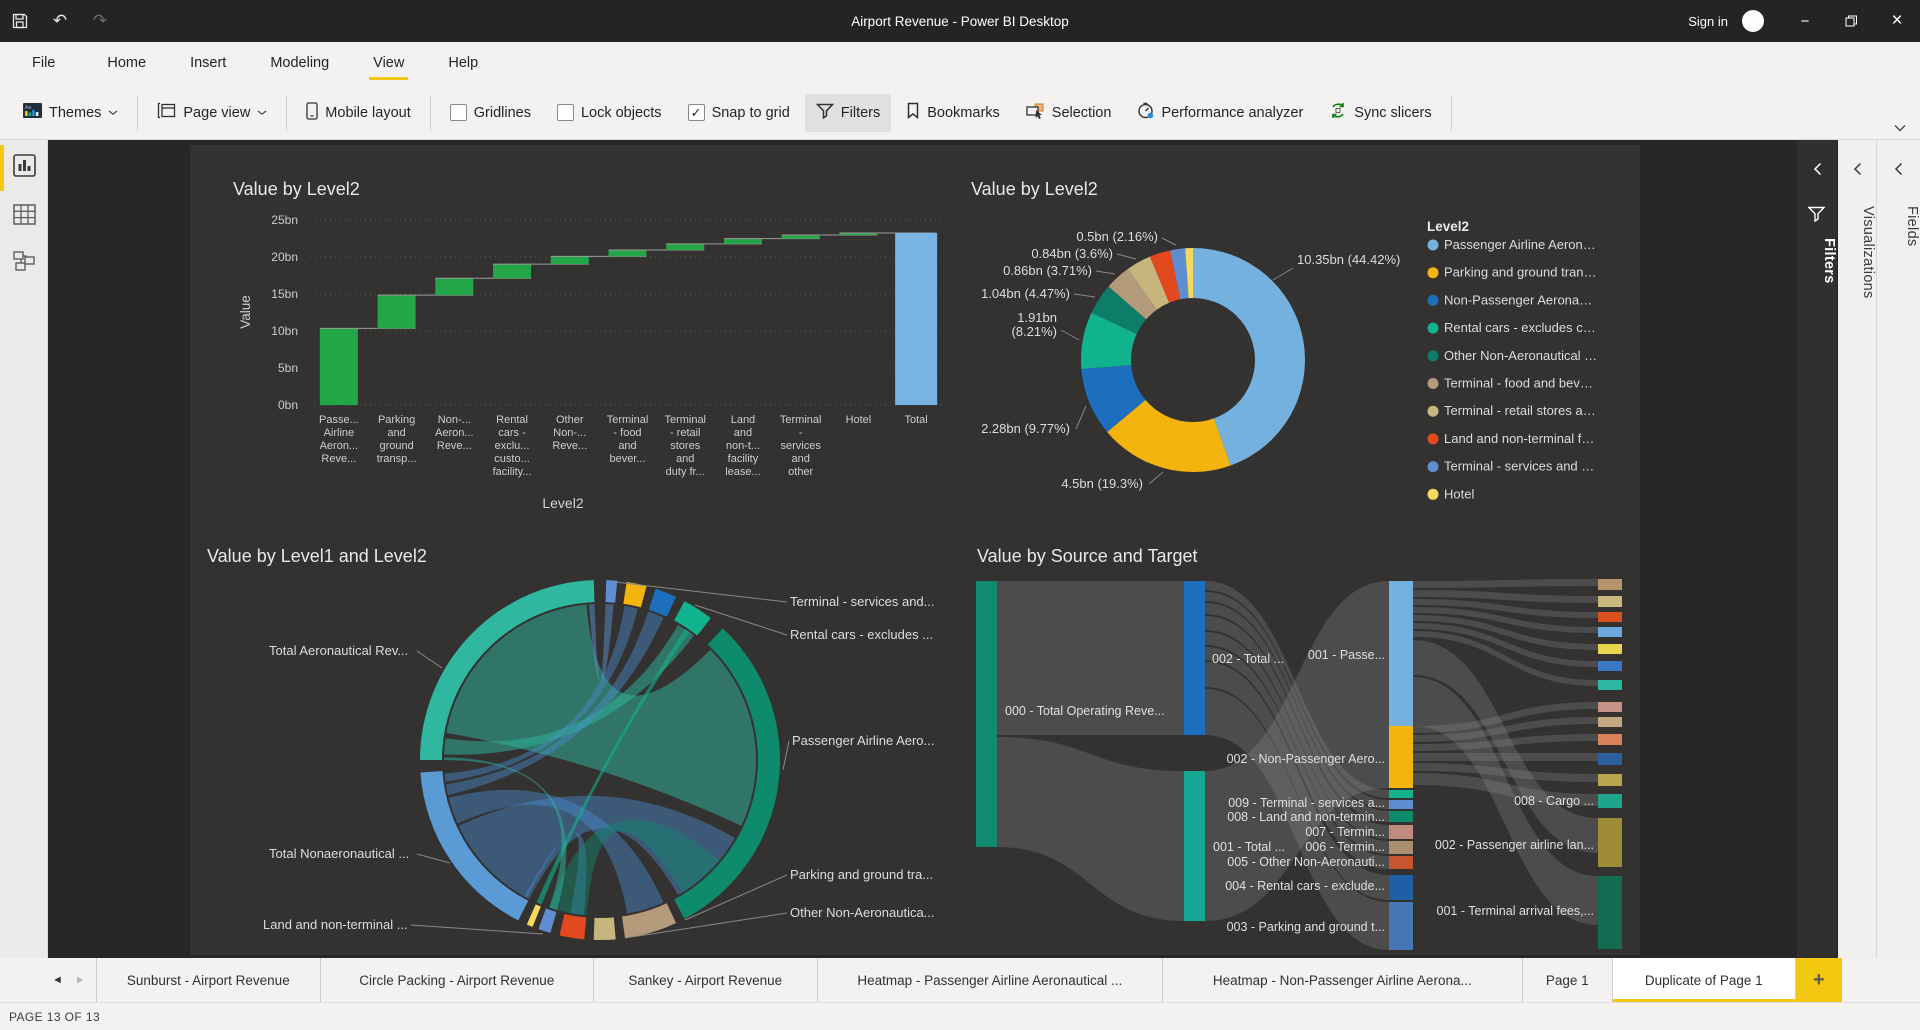  I want to click on minimize-button: −, so click(1805, 21).